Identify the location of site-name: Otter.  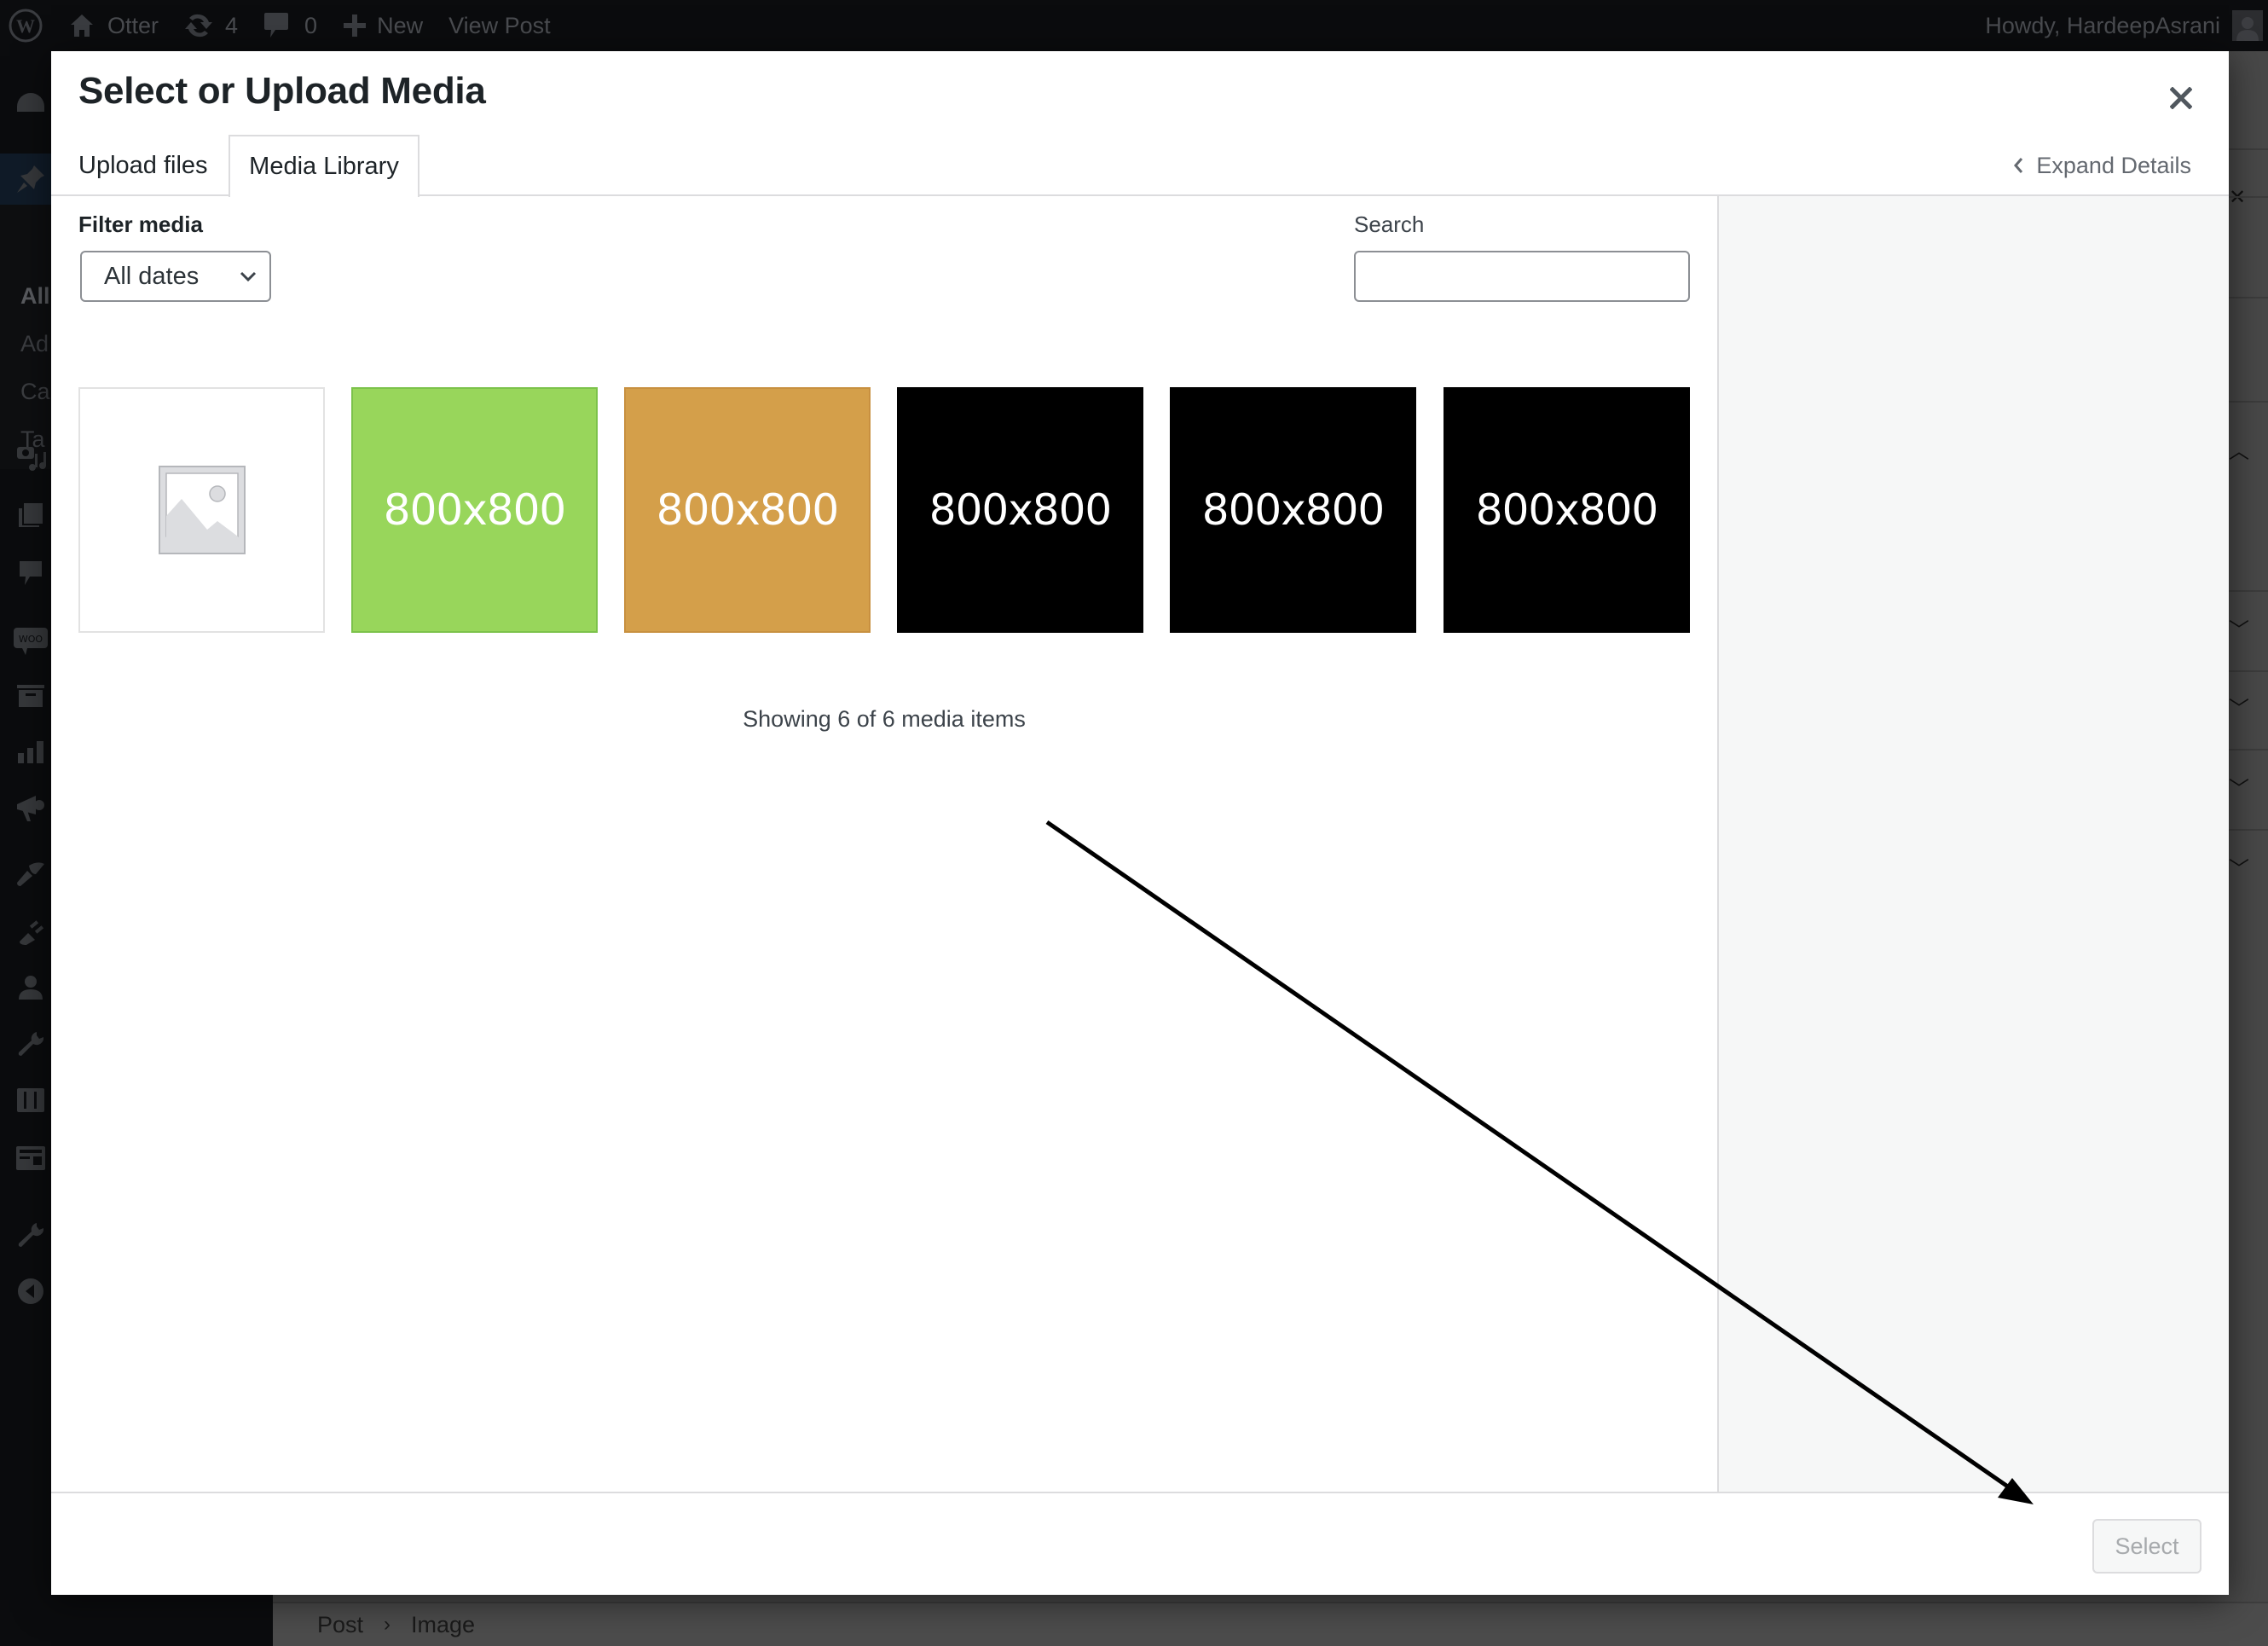
(133, 25).